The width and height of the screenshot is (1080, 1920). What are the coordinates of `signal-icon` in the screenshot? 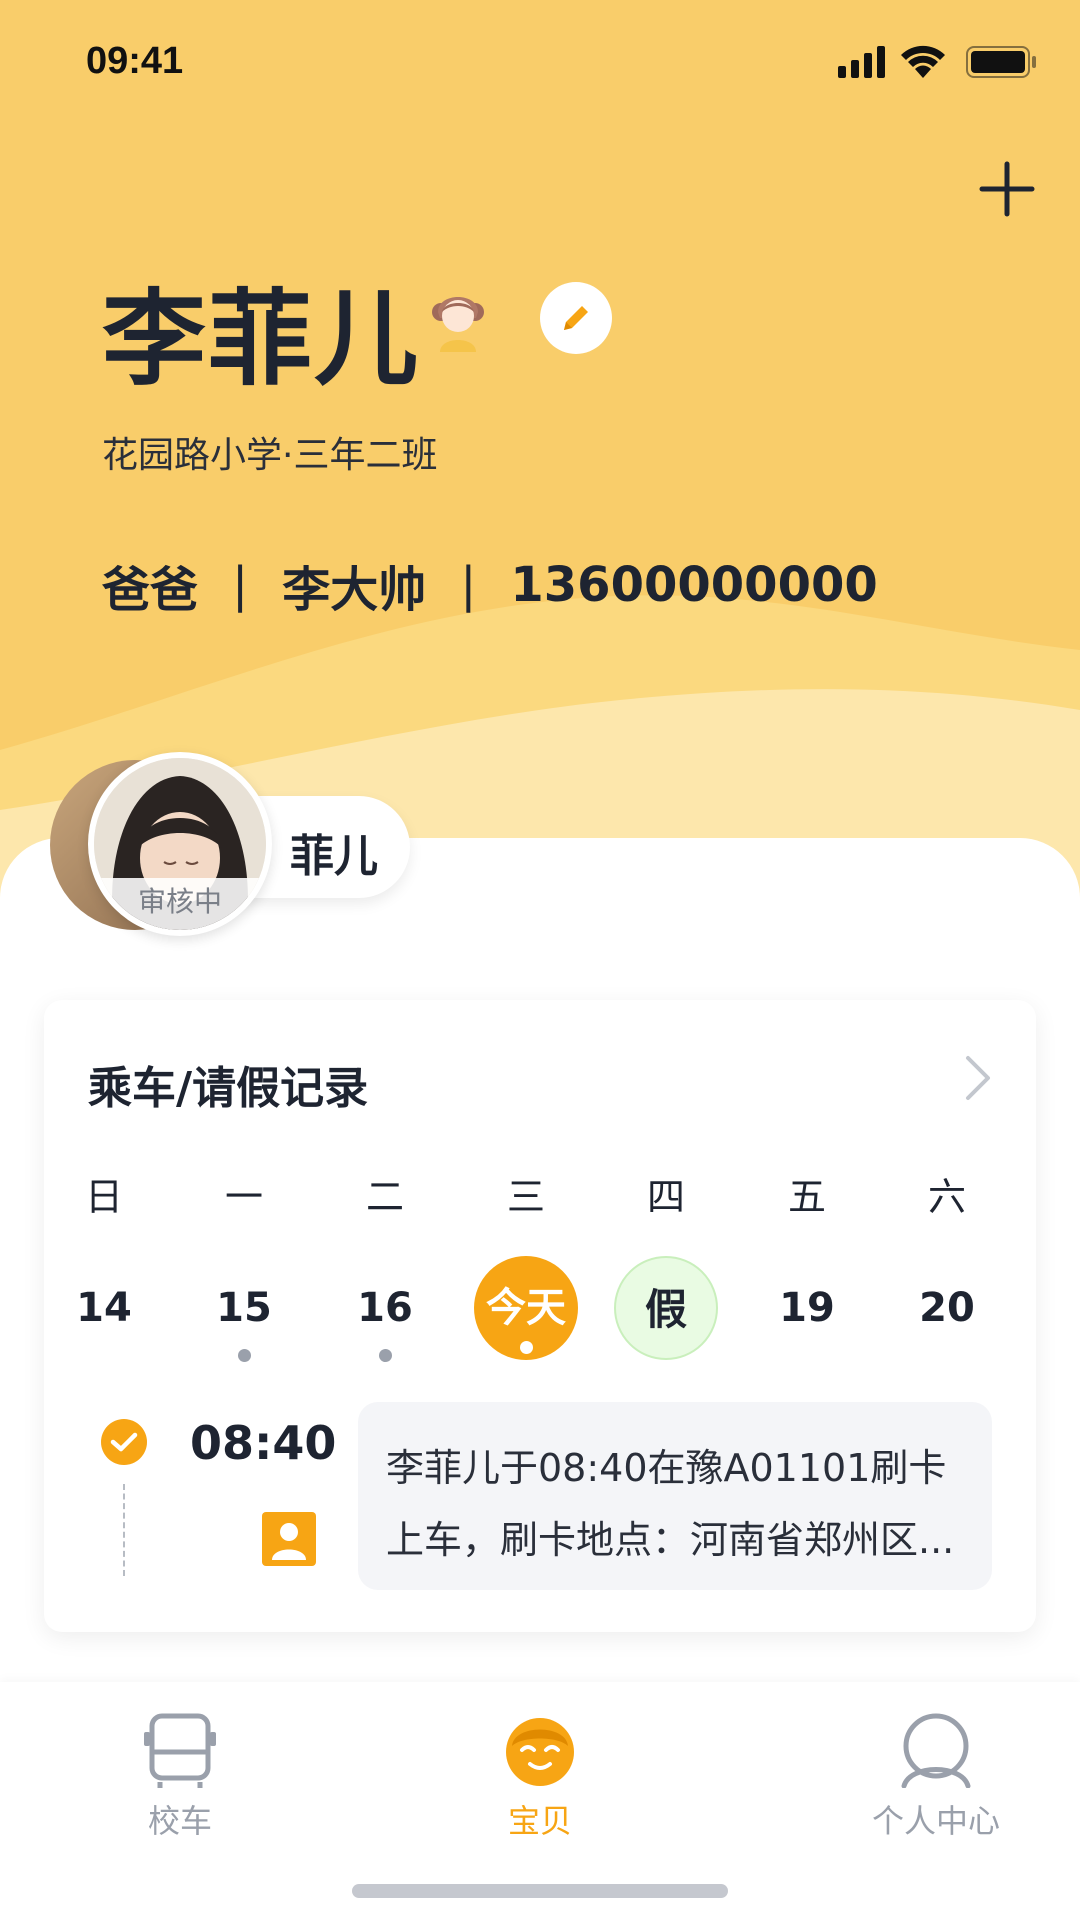 It's located at (861, 62).